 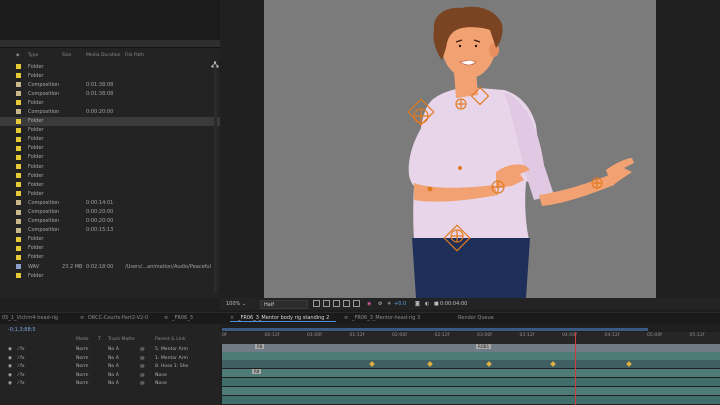 I want to click on tab-2: _FR06_3, so click(x=182, y=318).